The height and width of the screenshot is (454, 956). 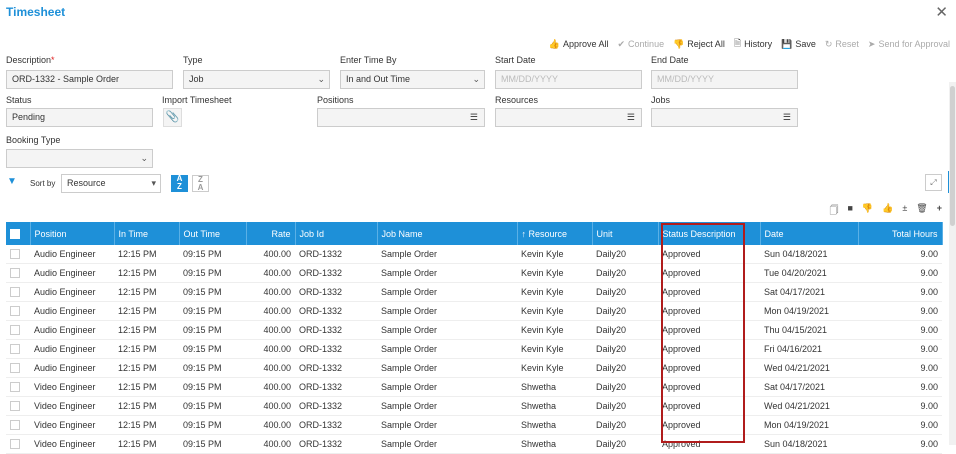 I want to click on select-all-checkbox, so click(x=18, y=233).